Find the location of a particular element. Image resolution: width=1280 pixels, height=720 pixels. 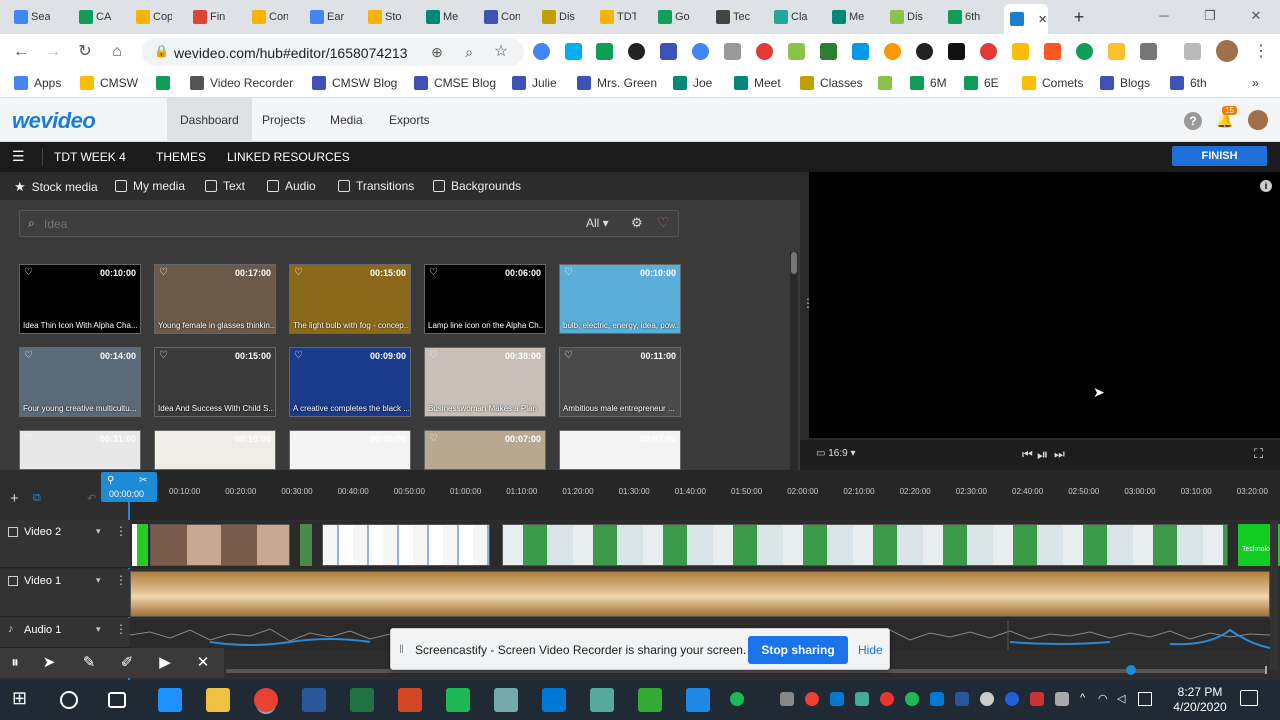

info-icon: i is located at coordinates (1266, 186).